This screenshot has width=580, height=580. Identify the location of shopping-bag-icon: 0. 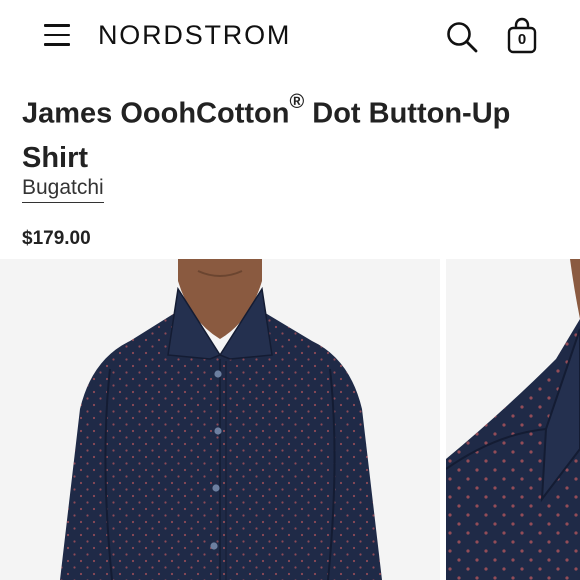
(522, 36).